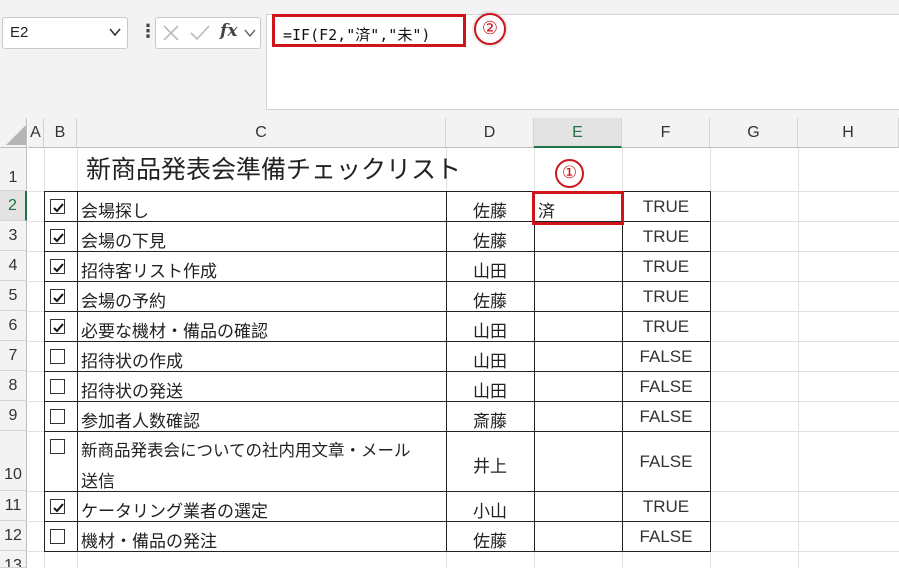 The height and width of the screenshot is (568, 899). What do you see at coordinates (490, 133) in the screenshot?
I see `column-header-d: D` at bounding box center [490, 133].